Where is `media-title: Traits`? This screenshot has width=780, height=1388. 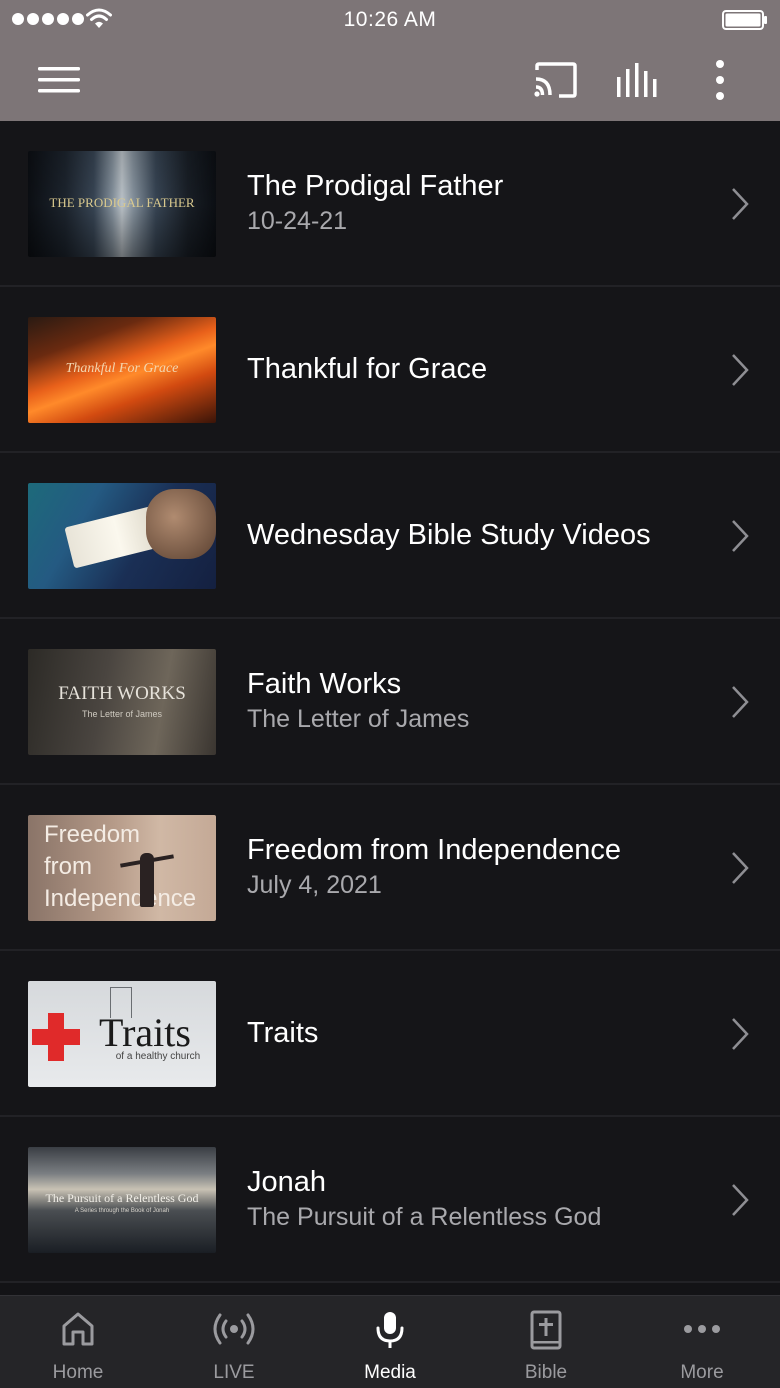
media-title: Traits is located at coordinates (283, 1033).